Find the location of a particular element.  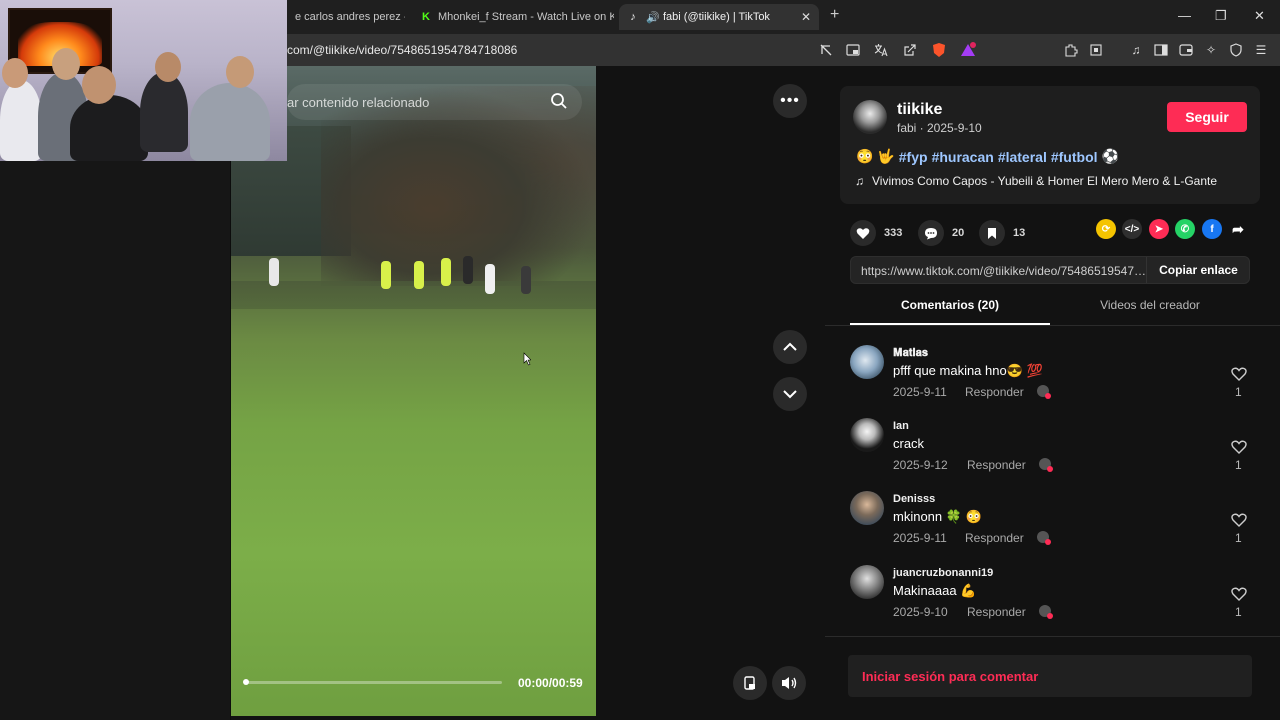

hashtag-link: #fyp is located at coordinates (913, 157).